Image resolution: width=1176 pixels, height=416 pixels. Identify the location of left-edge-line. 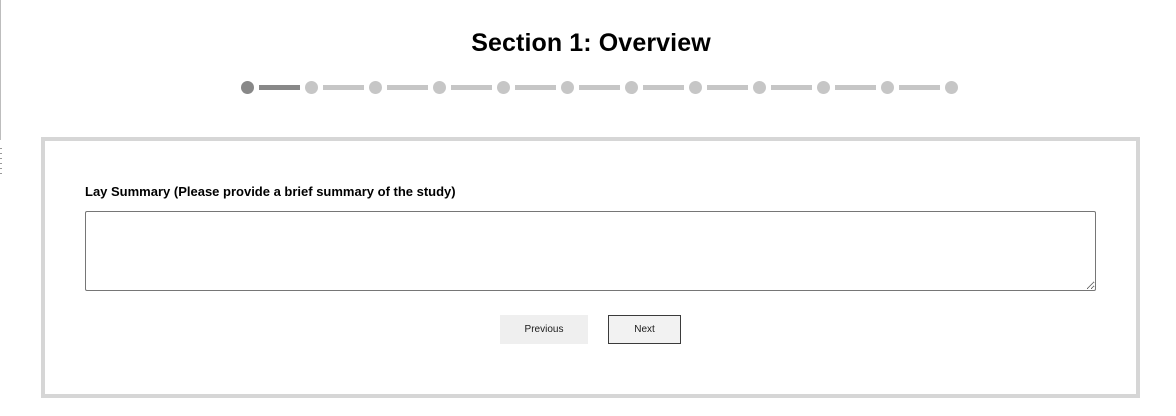
(0, 70).